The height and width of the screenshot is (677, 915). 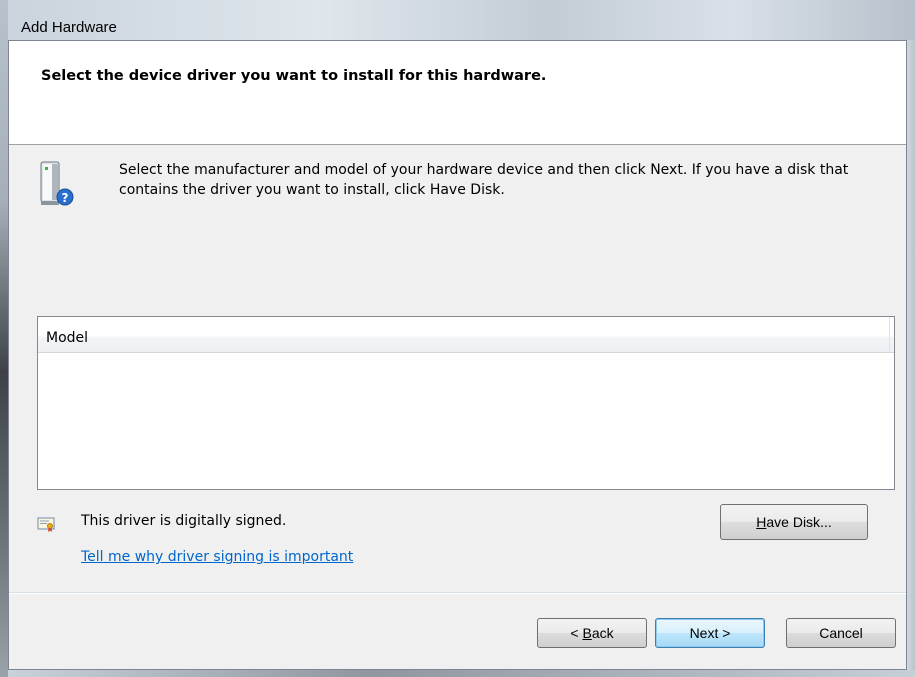 I want to click on driver-signing-link: Tell me why driver signing is important, so click(x=217, y=557).